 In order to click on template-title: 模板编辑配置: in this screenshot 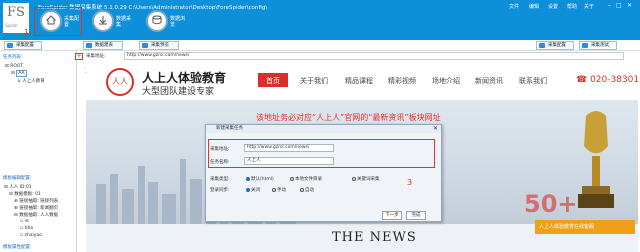, I will do `click(17, 178)`.